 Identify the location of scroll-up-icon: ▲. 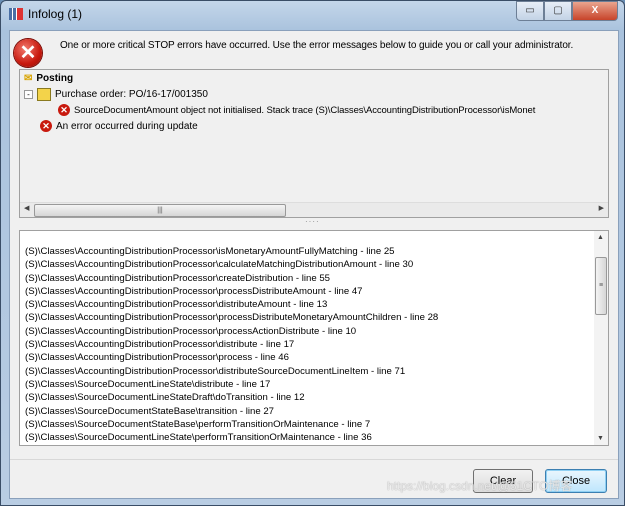
(600, 237).